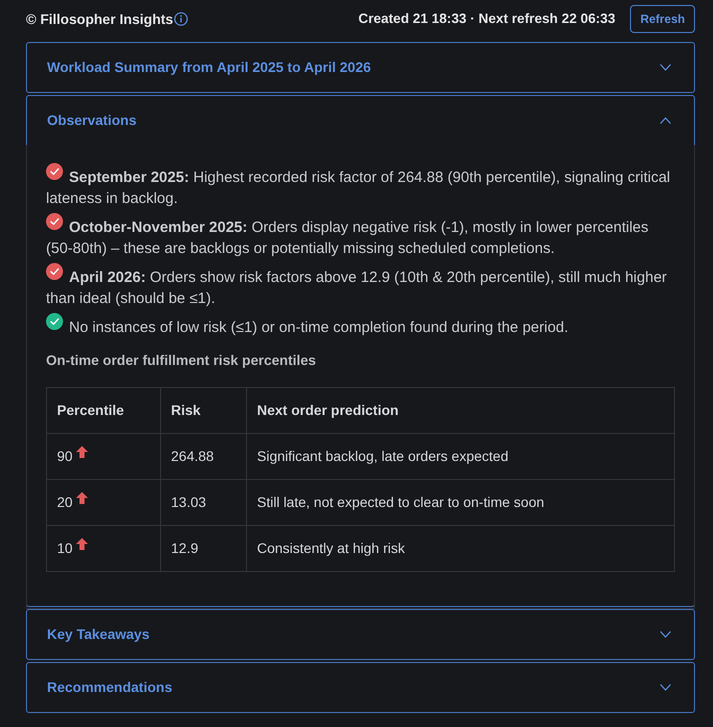  I want to click on column-header: Percentile, so click(90, 410).